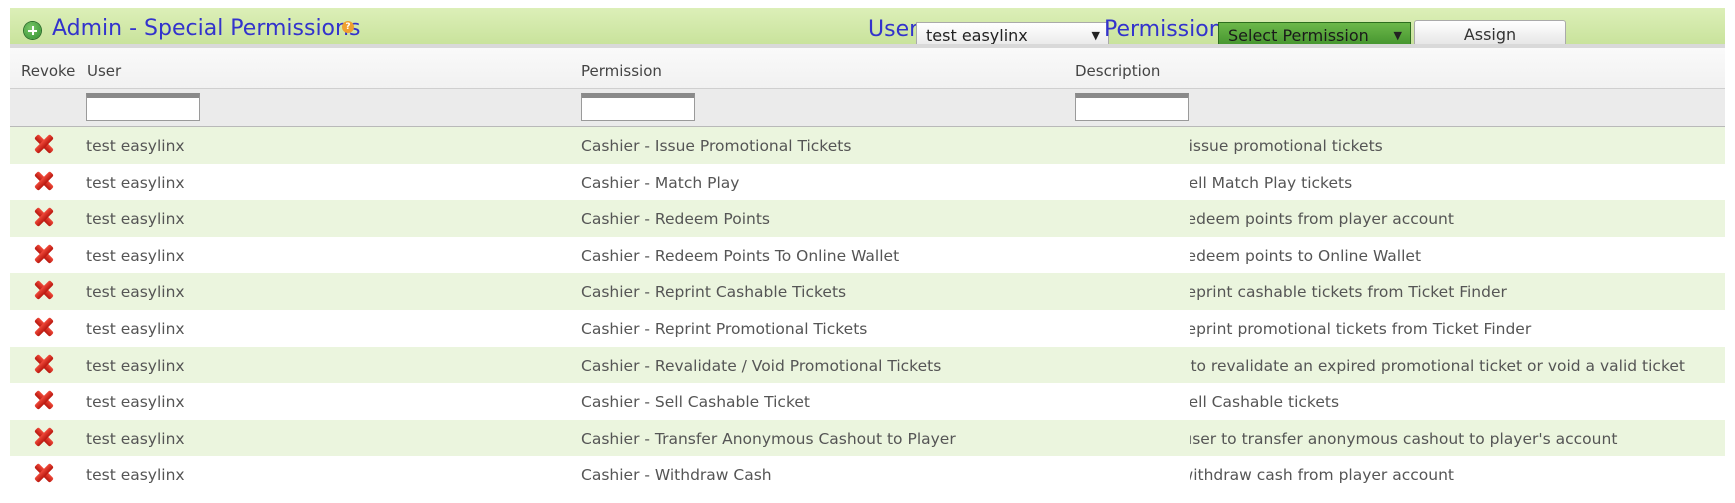 The image size is (1735, 503). What do you see at coordinates (1457, 145) in the screenshot?
I see `row-description-cell: Allows user to issue promotional tickets` at bounding box center [1457, 145].